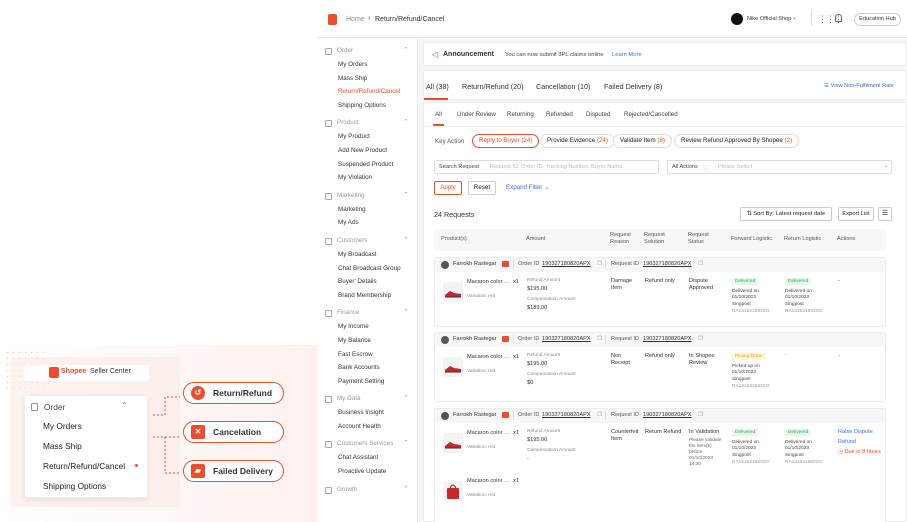 This screenshot has width=907, height=522. Describe the element at coordinates (438, 114) in the screenshot. I see `subtab-all: All` at that location.